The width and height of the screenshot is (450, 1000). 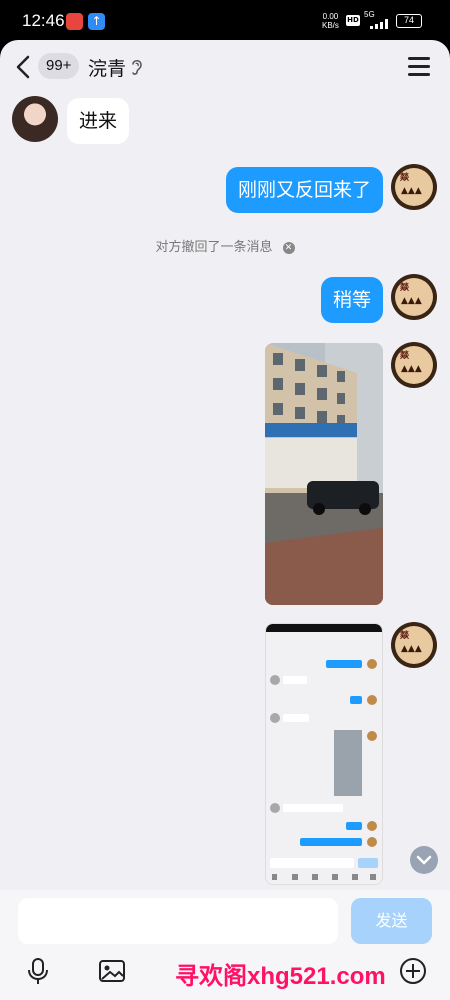 I want to click on signal-icon, so click(x=377, y=24).